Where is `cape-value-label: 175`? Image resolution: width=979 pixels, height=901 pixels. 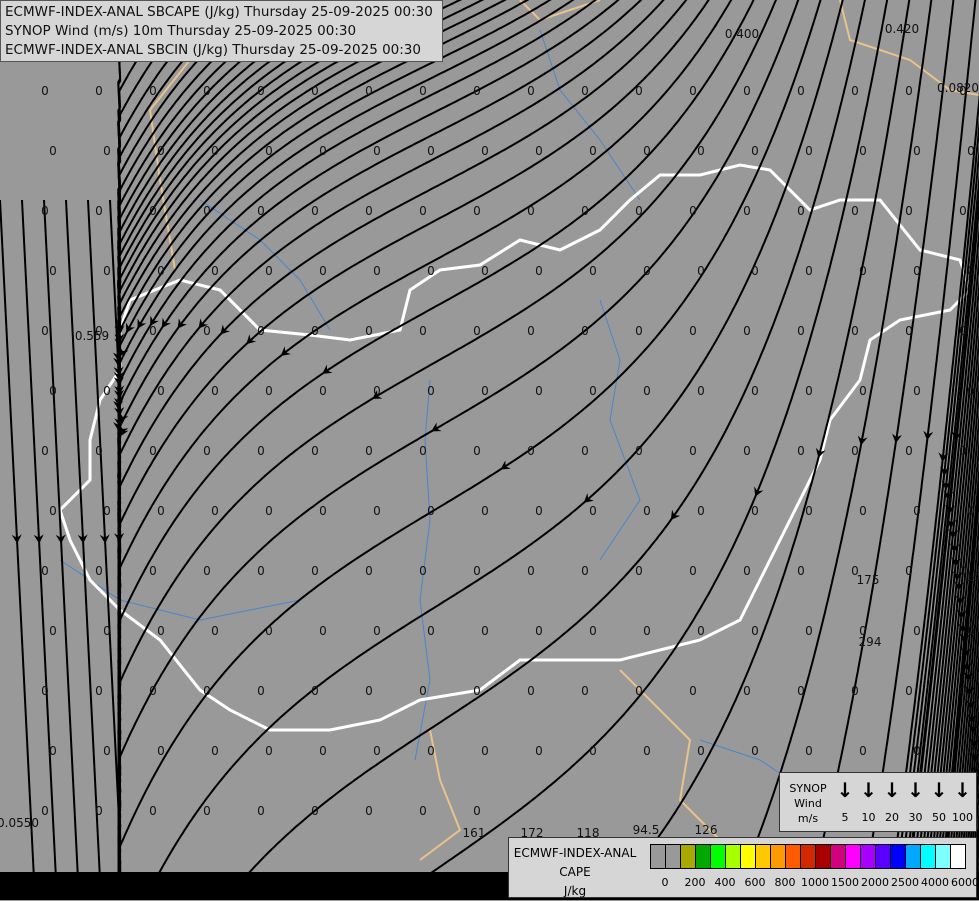 cape-value-label: 175 is located at coordinates (868, 580).